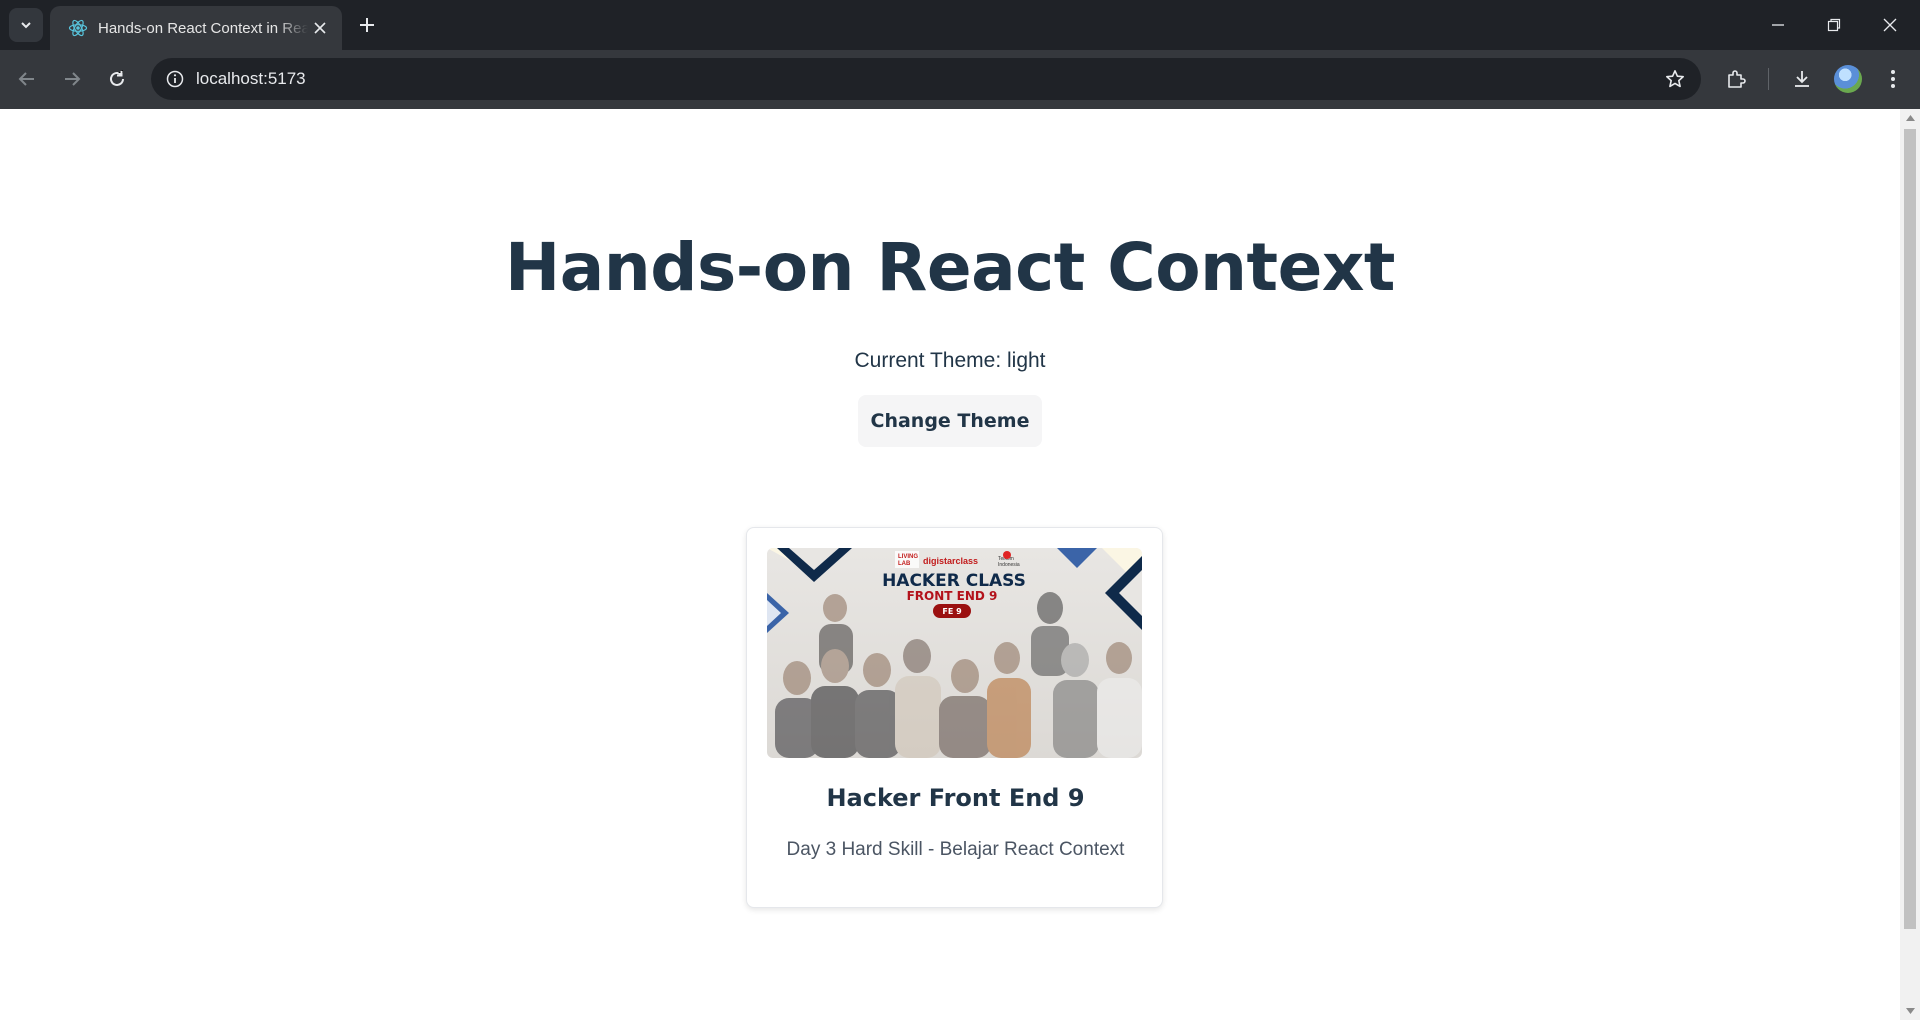 Image resolution: width=1920 pixels, height=1020 pixels. I want to click on triangle-down-icon, so click(1910, 1011).